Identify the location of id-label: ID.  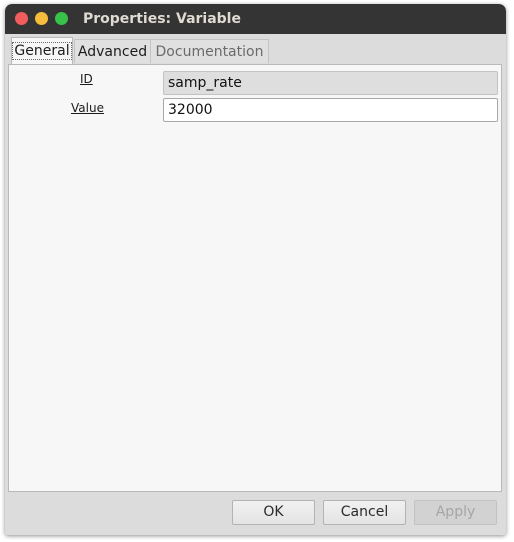
(86, 79).